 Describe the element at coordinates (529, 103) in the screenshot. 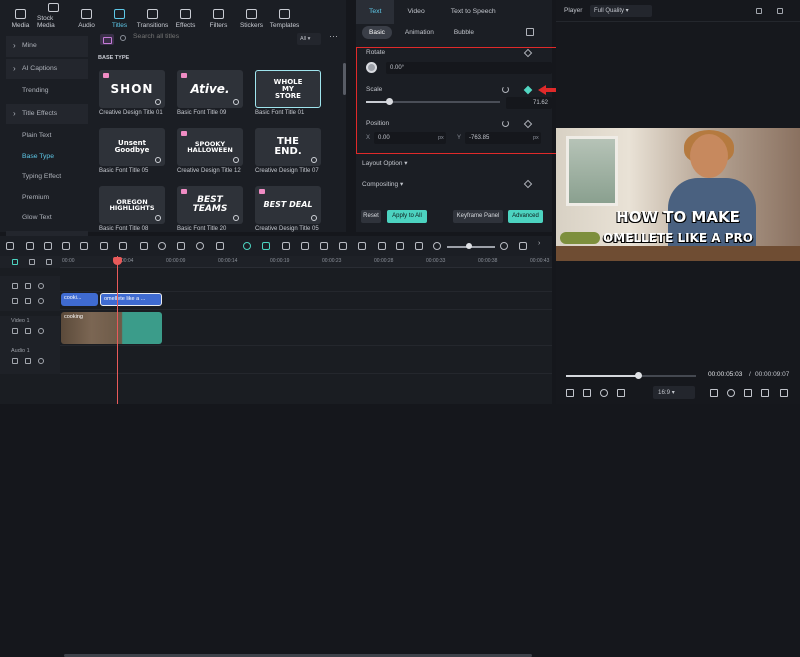

I see `scale-field: 71.62` at that location.